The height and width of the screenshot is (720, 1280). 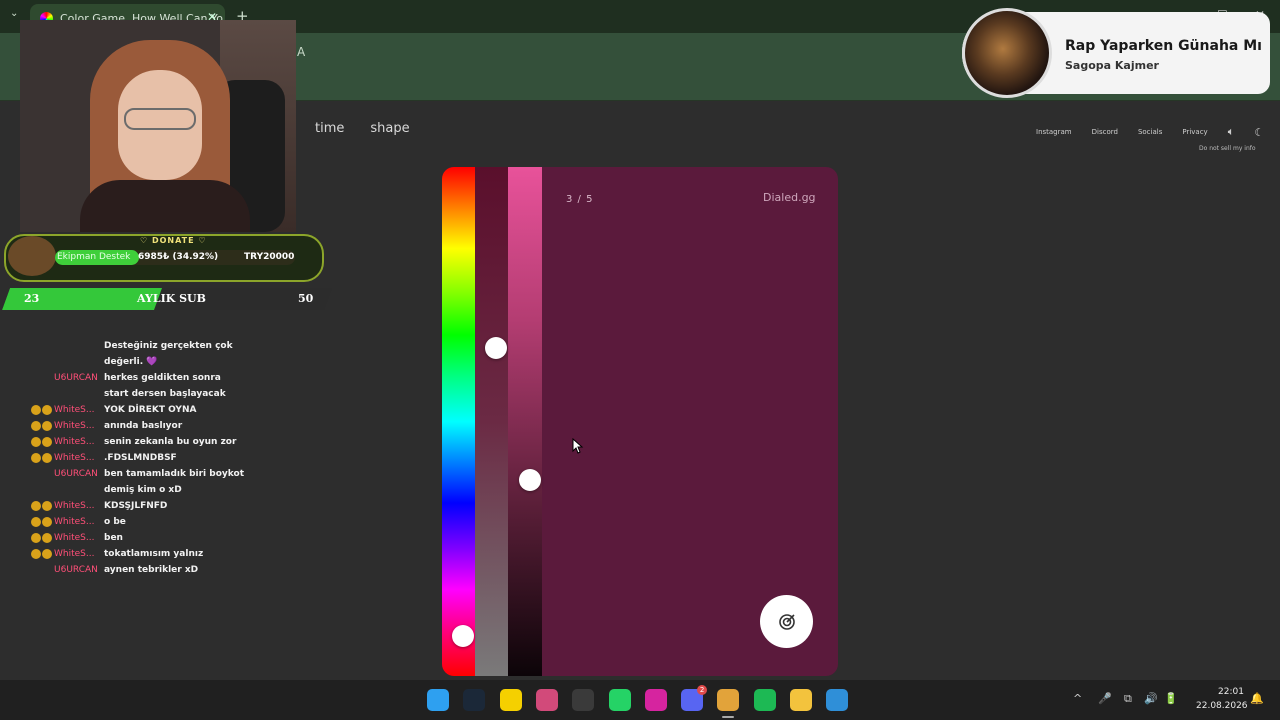 What do you see at coordinates (764, 700) in the screenshot?
I see `spotify-icon` at bounding box center [764, 700].